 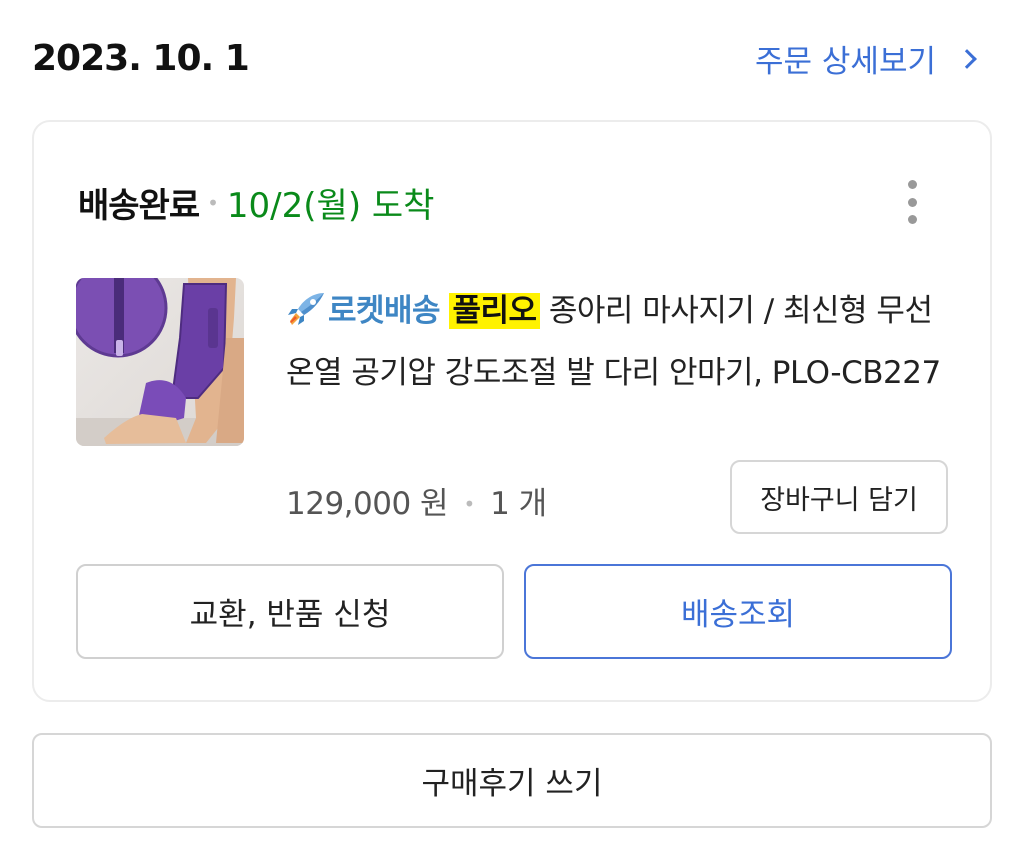 I want to click on more-vertical-icon, so click(x=912, y=184).